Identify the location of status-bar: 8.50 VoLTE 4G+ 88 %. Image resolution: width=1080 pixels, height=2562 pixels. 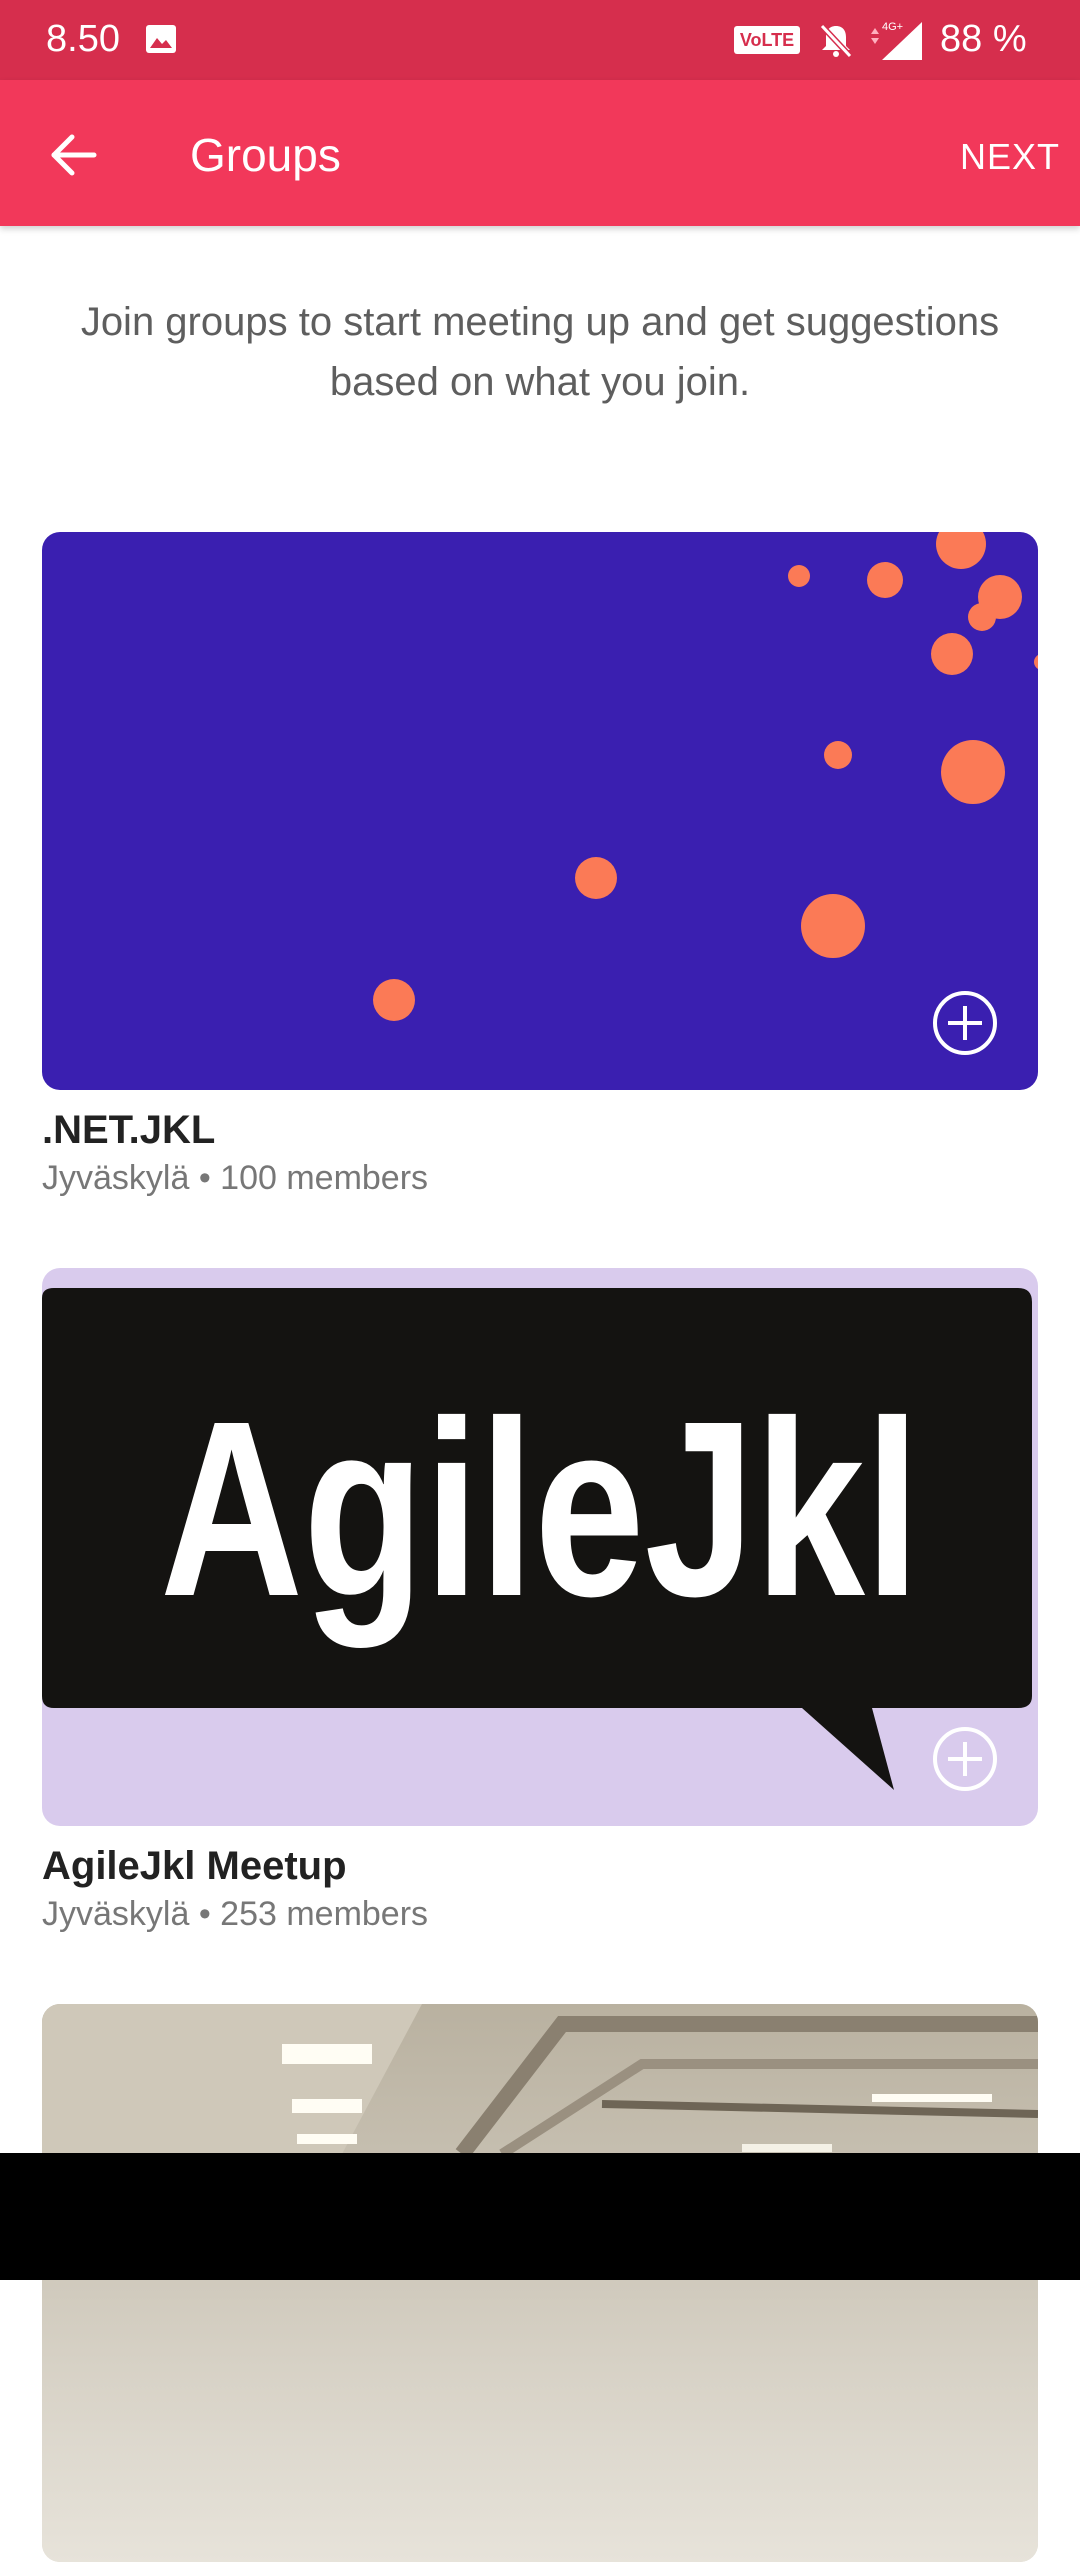
(540, 40).